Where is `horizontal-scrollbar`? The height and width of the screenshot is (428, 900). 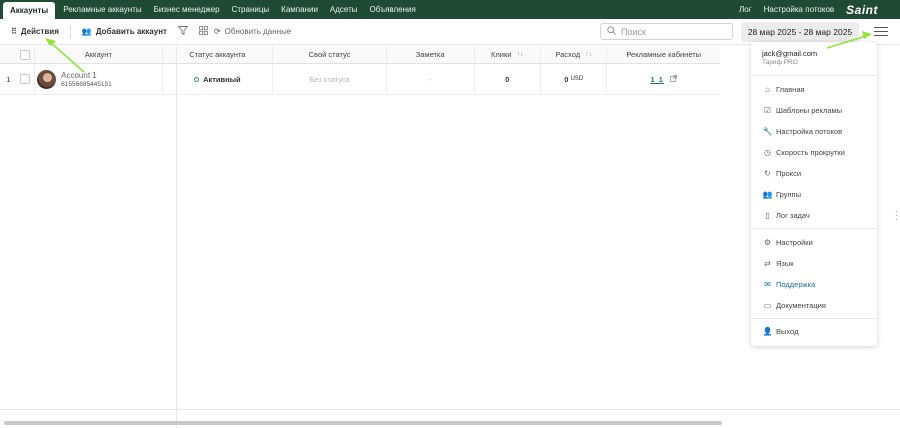
horizontal-scrollbar is located at coordinates (363, 423).